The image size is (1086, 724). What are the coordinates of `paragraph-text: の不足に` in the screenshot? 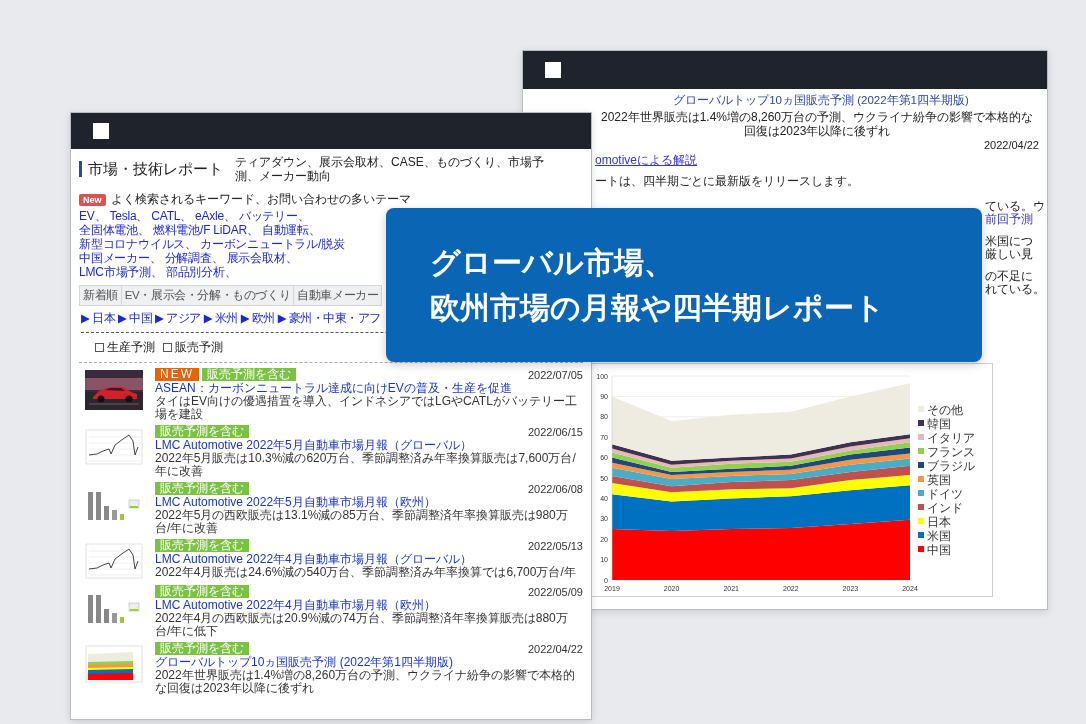 It's located at (1009, 276).